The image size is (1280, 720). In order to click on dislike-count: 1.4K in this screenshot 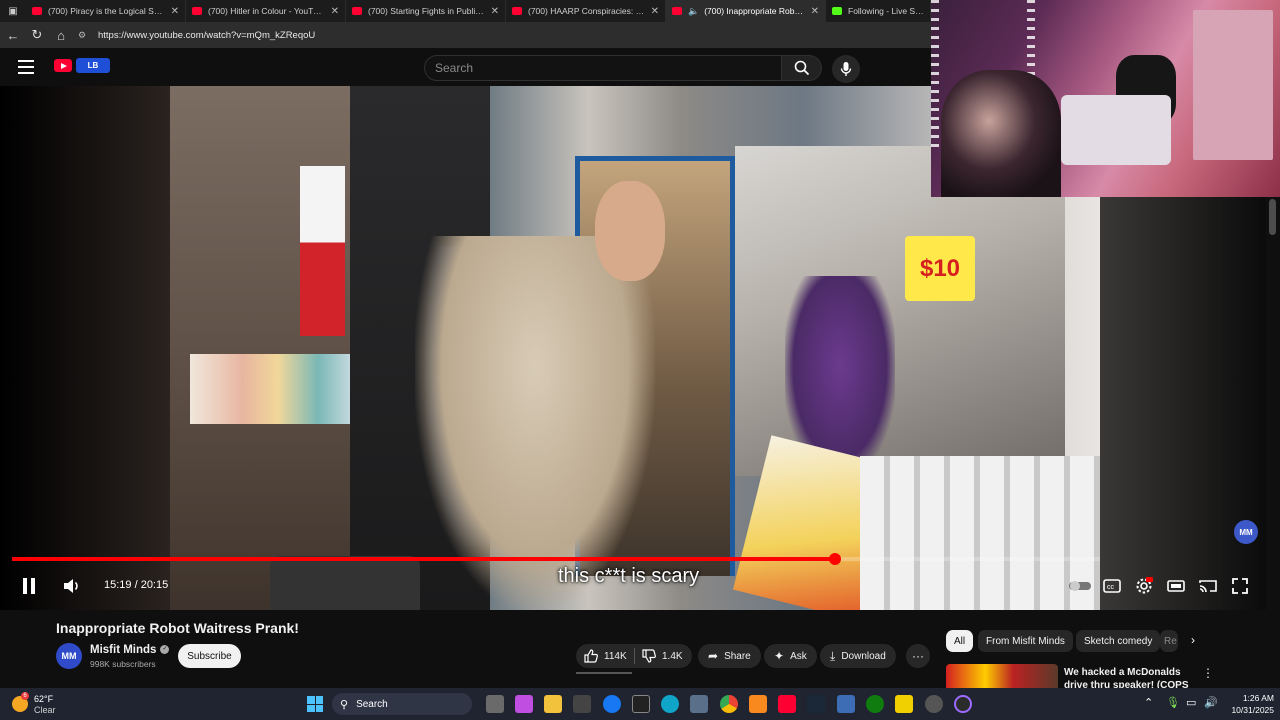, I will do `click(672, 656)`.